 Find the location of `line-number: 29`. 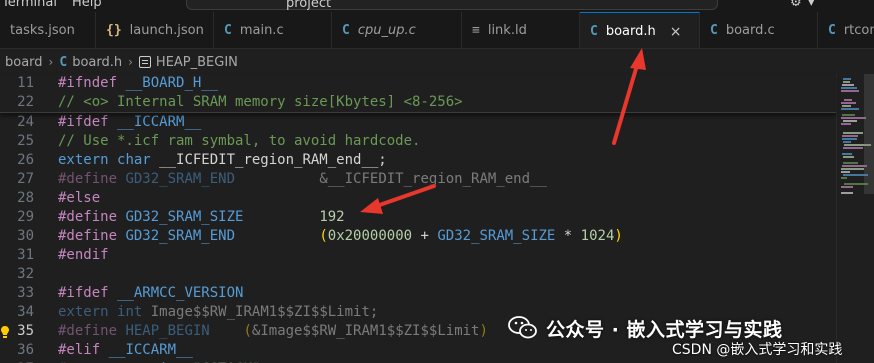

line-number: 29 is located at coordinates (25, 217).